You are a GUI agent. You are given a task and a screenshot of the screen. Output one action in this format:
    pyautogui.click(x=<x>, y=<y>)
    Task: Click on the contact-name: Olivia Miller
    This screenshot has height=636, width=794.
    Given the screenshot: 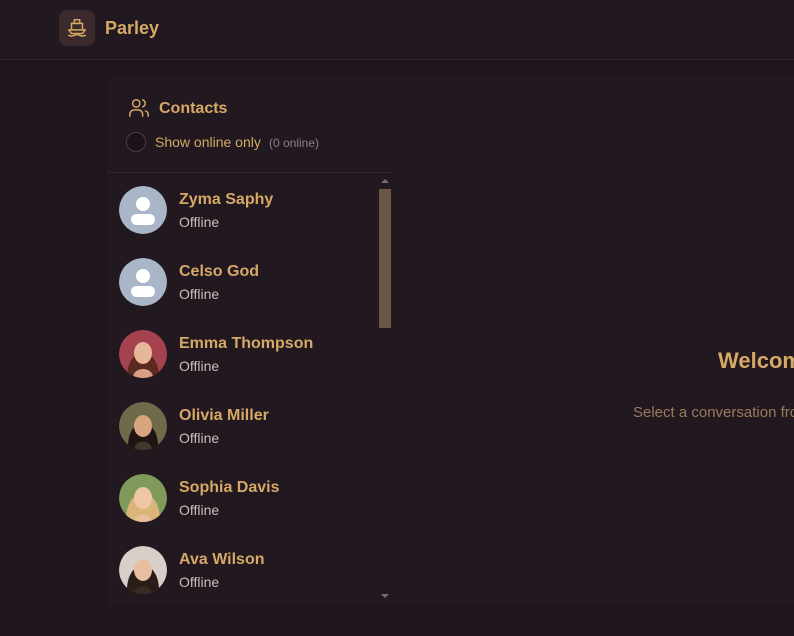 What is the action you would take?
    pyautogui.click(x=224, y=415)
    